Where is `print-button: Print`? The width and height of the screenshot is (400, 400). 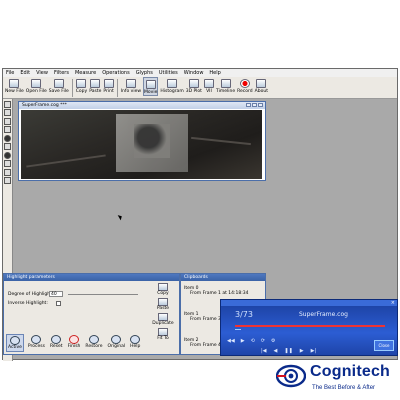 print-button: Print is located at coordinates (108, 85).